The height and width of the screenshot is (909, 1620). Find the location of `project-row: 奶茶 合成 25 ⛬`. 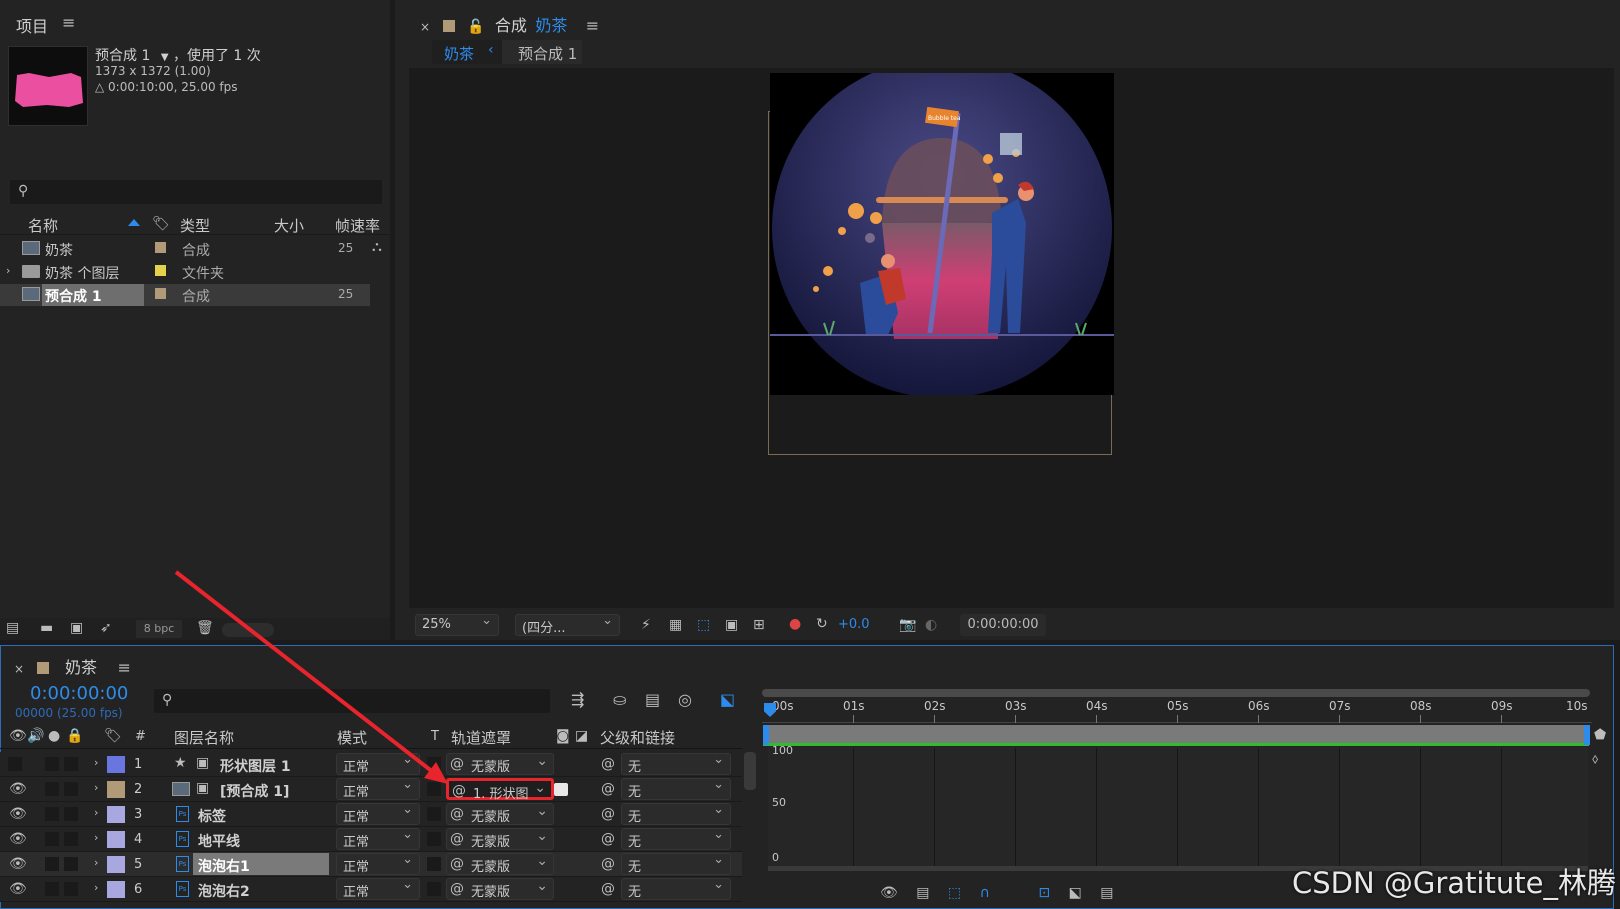

project-row: 奶茶 合成 25 ⛬ is located at coordinates (191, 249).